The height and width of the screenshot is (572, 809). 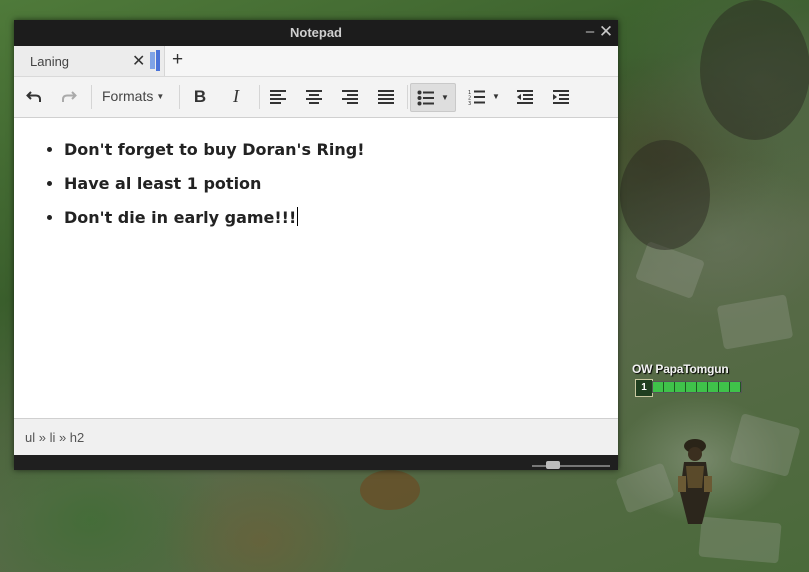 I want to click on opacity-slider-handle, so click(x=553, y=465).